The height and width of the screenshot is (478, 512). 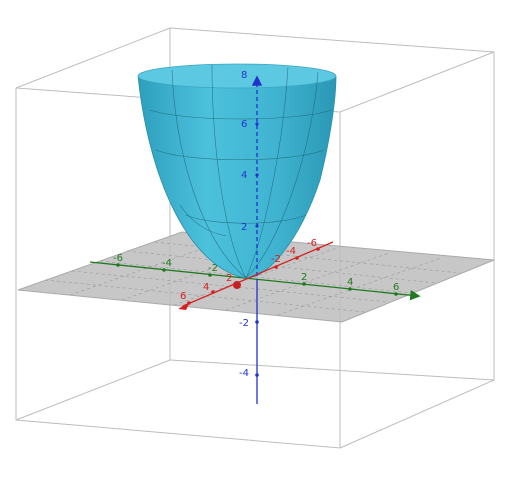 I want to click on x-tick-label: 4, so click(x=350, y=282).